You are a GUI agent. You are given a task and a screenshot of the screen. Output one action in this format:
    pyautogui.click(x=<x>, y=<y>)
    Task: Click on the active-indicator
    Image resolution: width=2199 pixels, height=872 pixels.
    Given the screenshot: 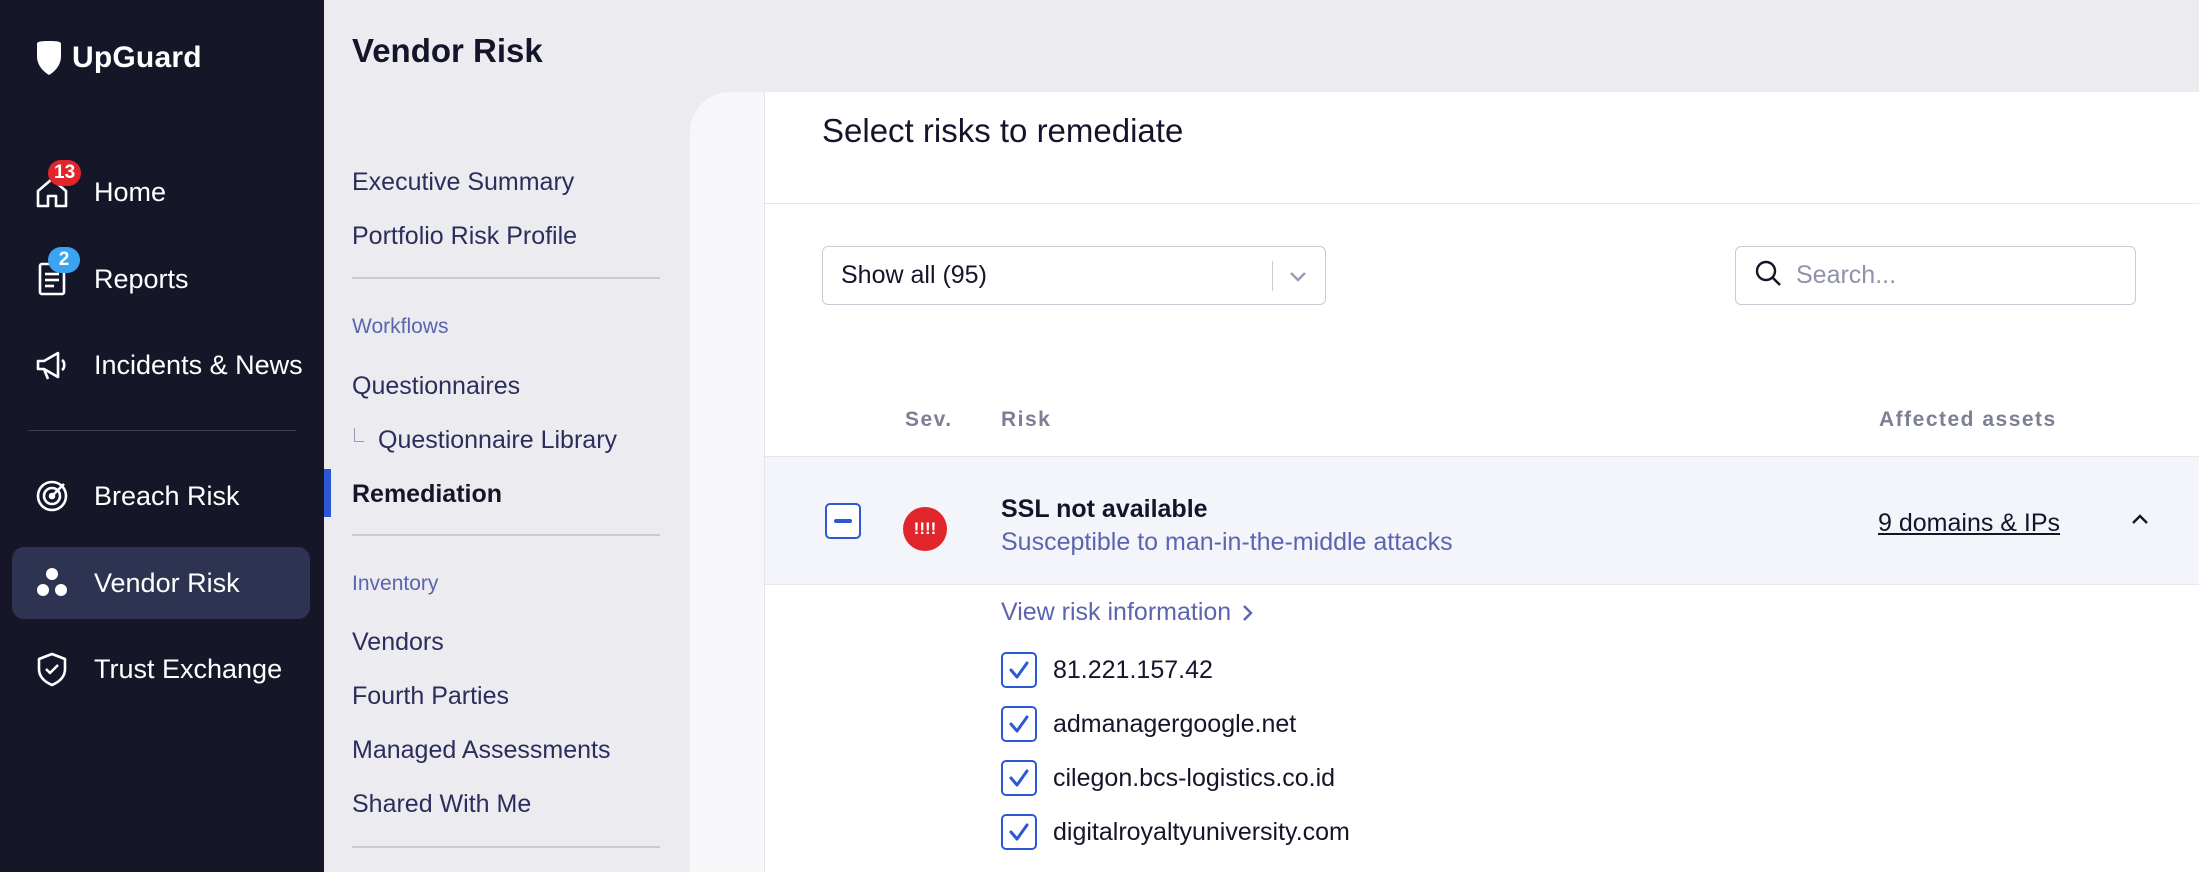 What is the action you would take?
    pyautogui.click(x=327, y=493)
    